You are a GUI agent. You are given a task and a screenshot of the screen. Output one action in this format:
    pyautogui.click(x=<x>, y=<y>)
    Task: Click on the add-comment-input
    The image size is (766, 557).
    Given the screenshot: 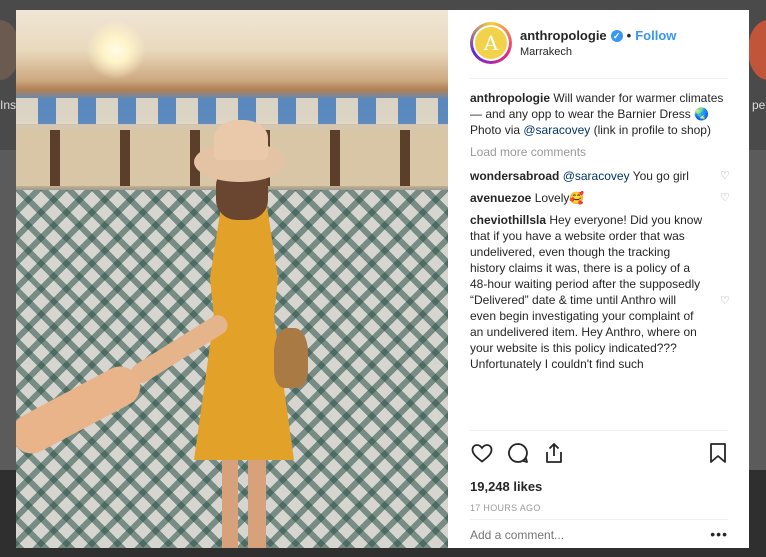 What is the action you would take?
    pyautogui.click(x=580, y=535)
    